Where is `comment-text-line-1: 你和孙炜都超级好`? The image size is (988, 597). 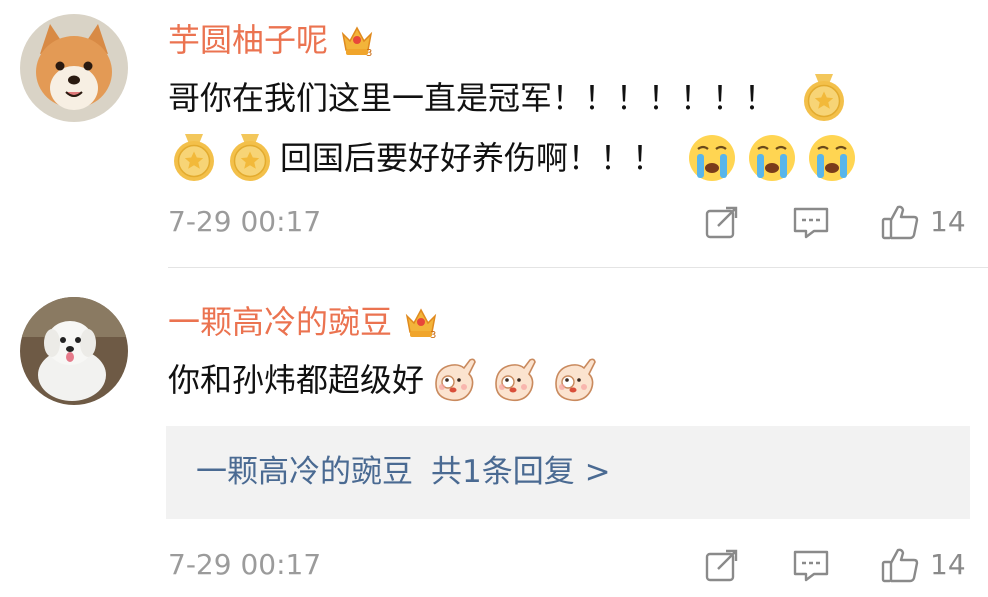 comment-text-line-1: 你和孙炜都超级好 is located at coordinates (296, 380).